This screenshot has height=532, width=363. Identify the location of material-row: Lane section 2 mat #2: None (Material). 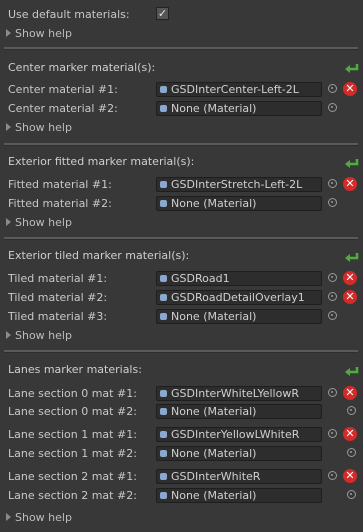
(181, 496).